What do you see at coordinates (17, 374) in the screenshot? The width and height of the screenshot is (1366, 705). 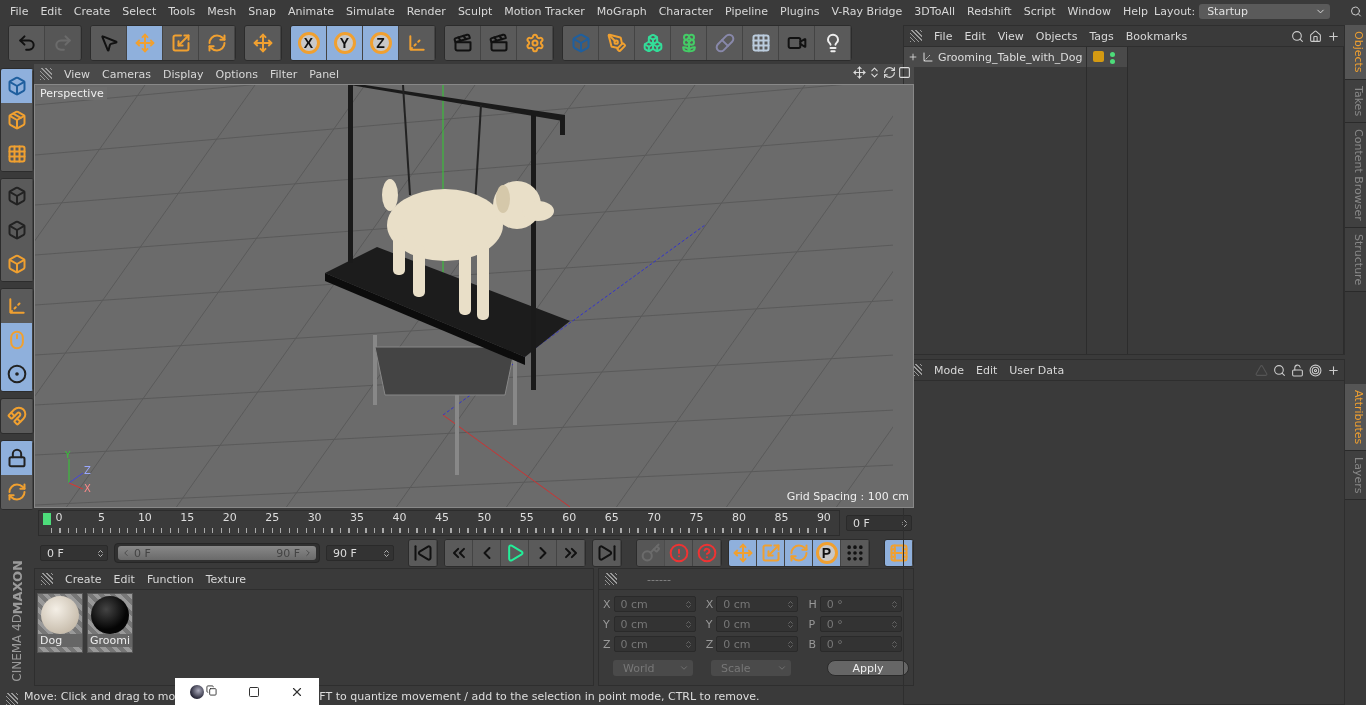 I see `solo-button` at bounding box center [17, 374].